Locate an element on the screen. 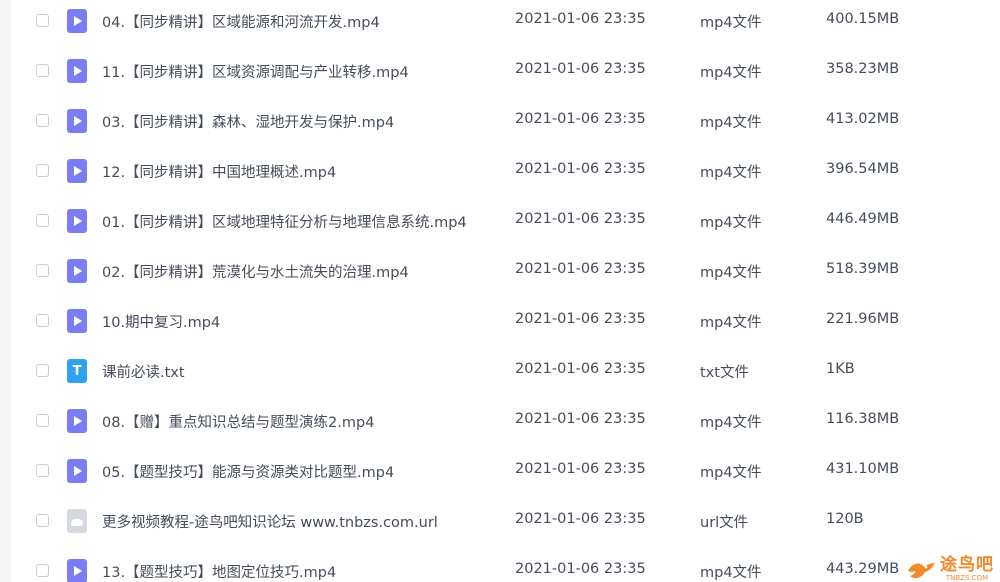 Image resolution: width=1000 pixels, height=582 pixels. file-name: 课前必读.txt is located at coordinates (143, 371).